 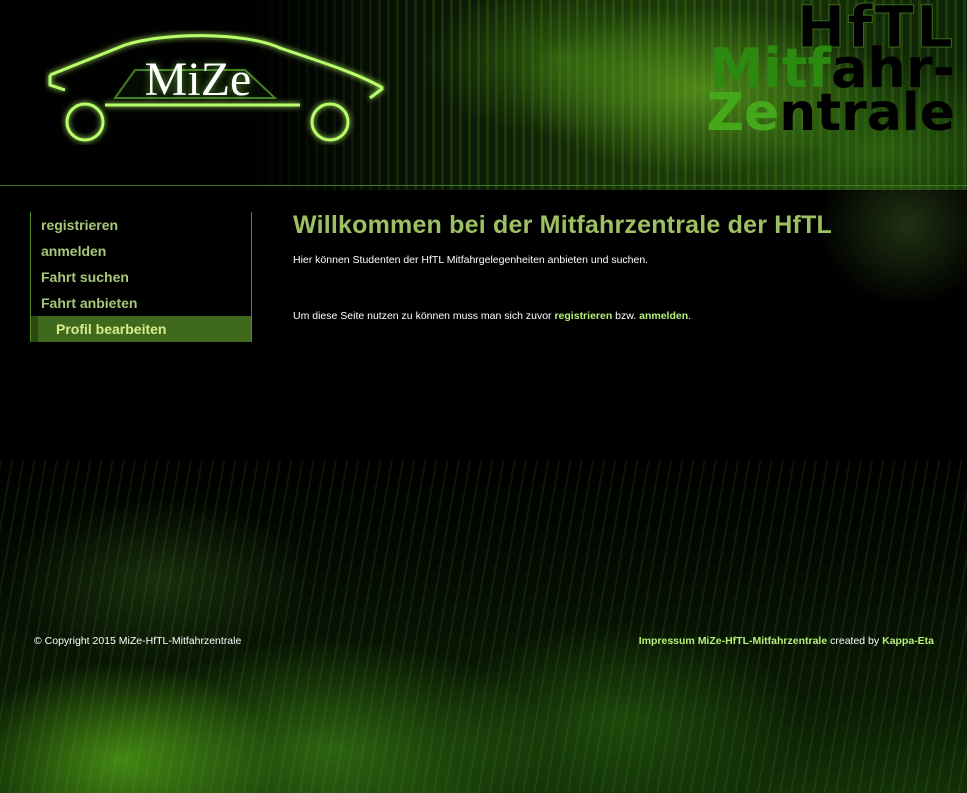 I want to click on logo-text: MiZe, so click(x=198, y=79).